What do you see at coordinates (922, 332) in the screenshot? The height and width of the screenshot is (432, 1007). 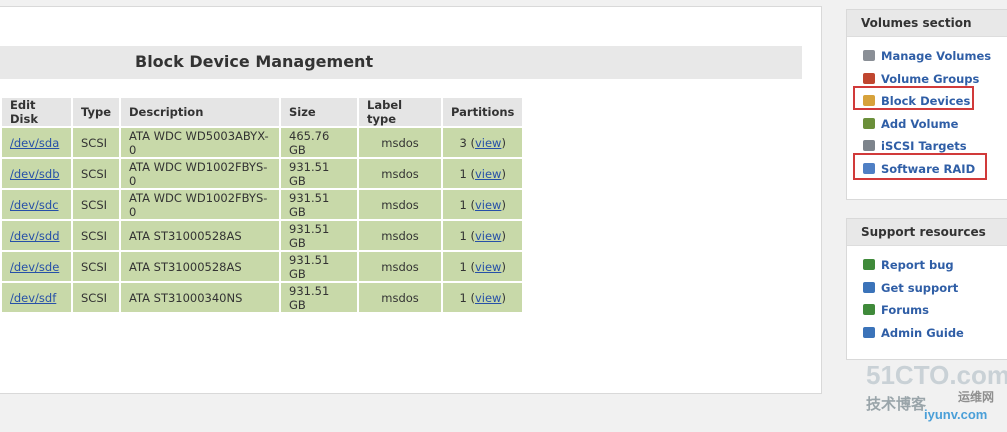 I see `support-item-label: Admin Guide` at bounding box center [922, 332].